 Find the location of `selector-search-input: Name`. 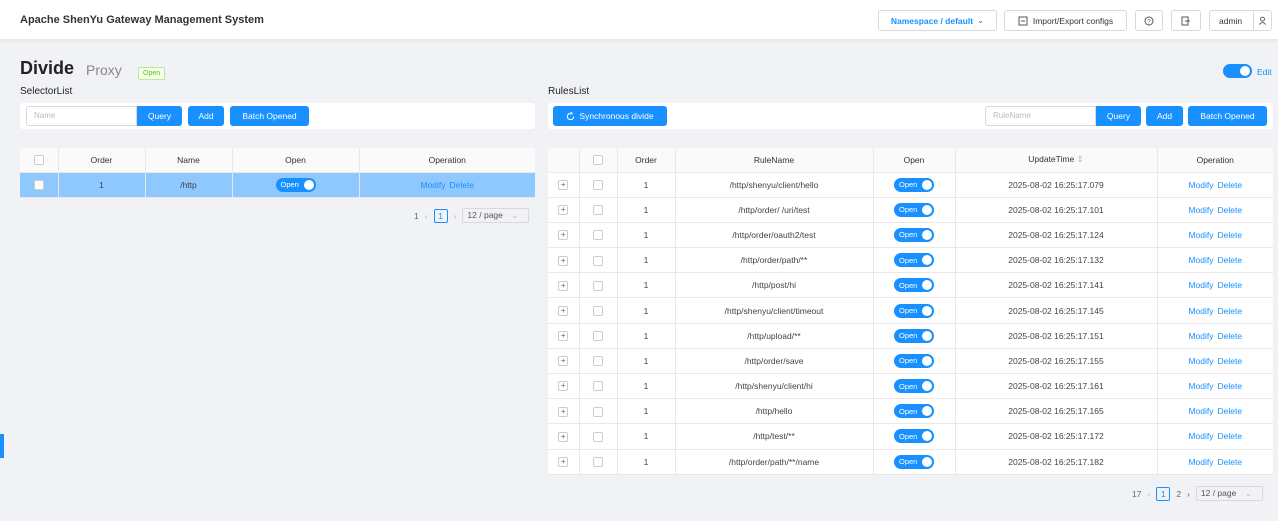

selector-search-input: Name is located at coordinates (81, 116).